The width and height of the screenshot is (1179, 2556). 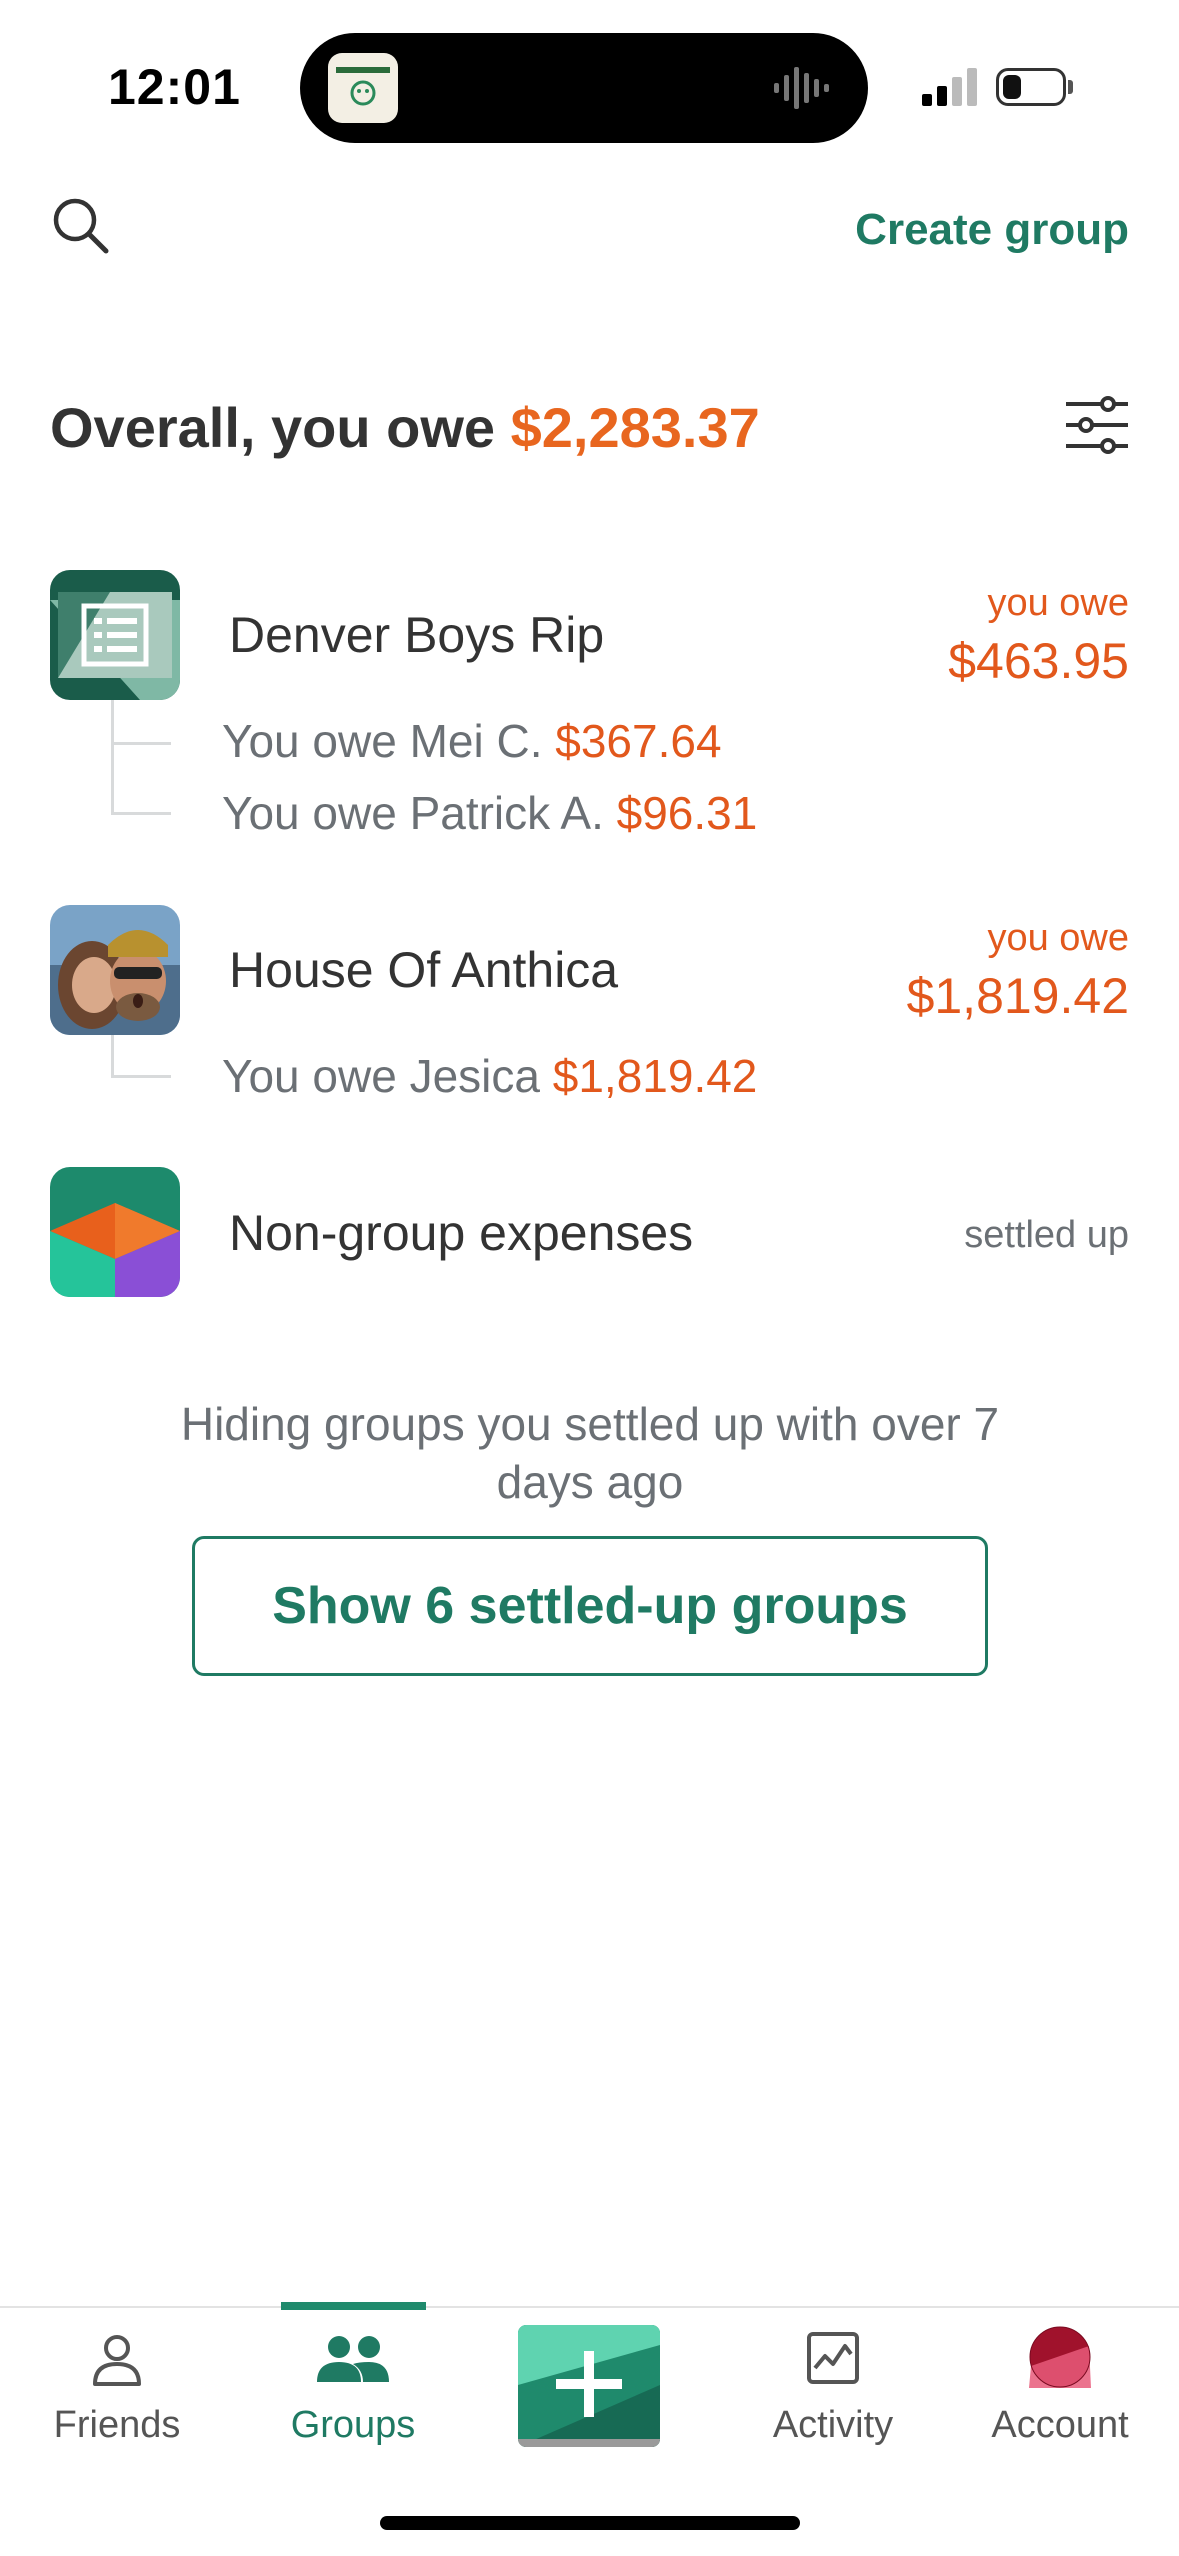 I want to click on group-balance: $1,819.42, so click(x=1017, y=996).